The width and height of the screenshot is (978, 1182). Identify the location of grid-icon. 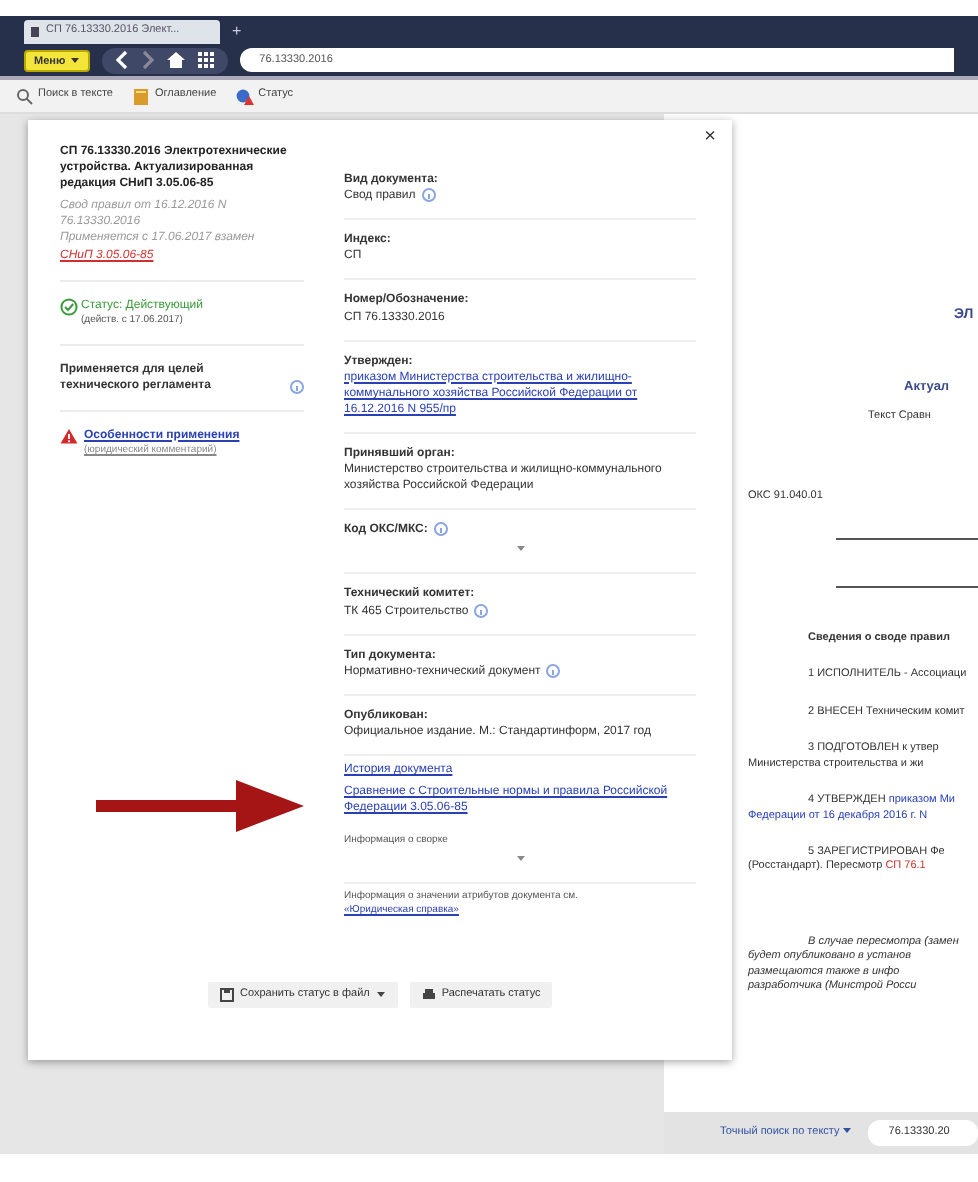
(205, 60).